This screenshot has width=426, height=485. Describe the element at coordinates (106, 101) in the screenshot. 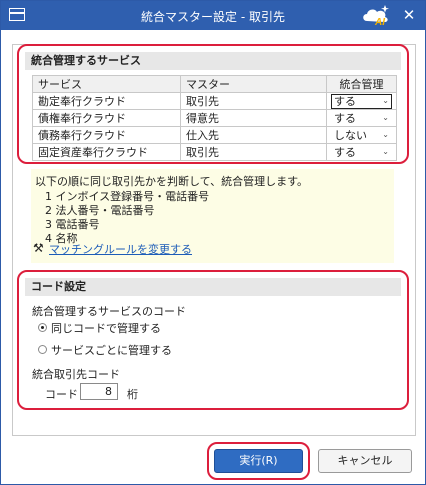

I see `service-name: 勘定奉行クラウド` at that location.